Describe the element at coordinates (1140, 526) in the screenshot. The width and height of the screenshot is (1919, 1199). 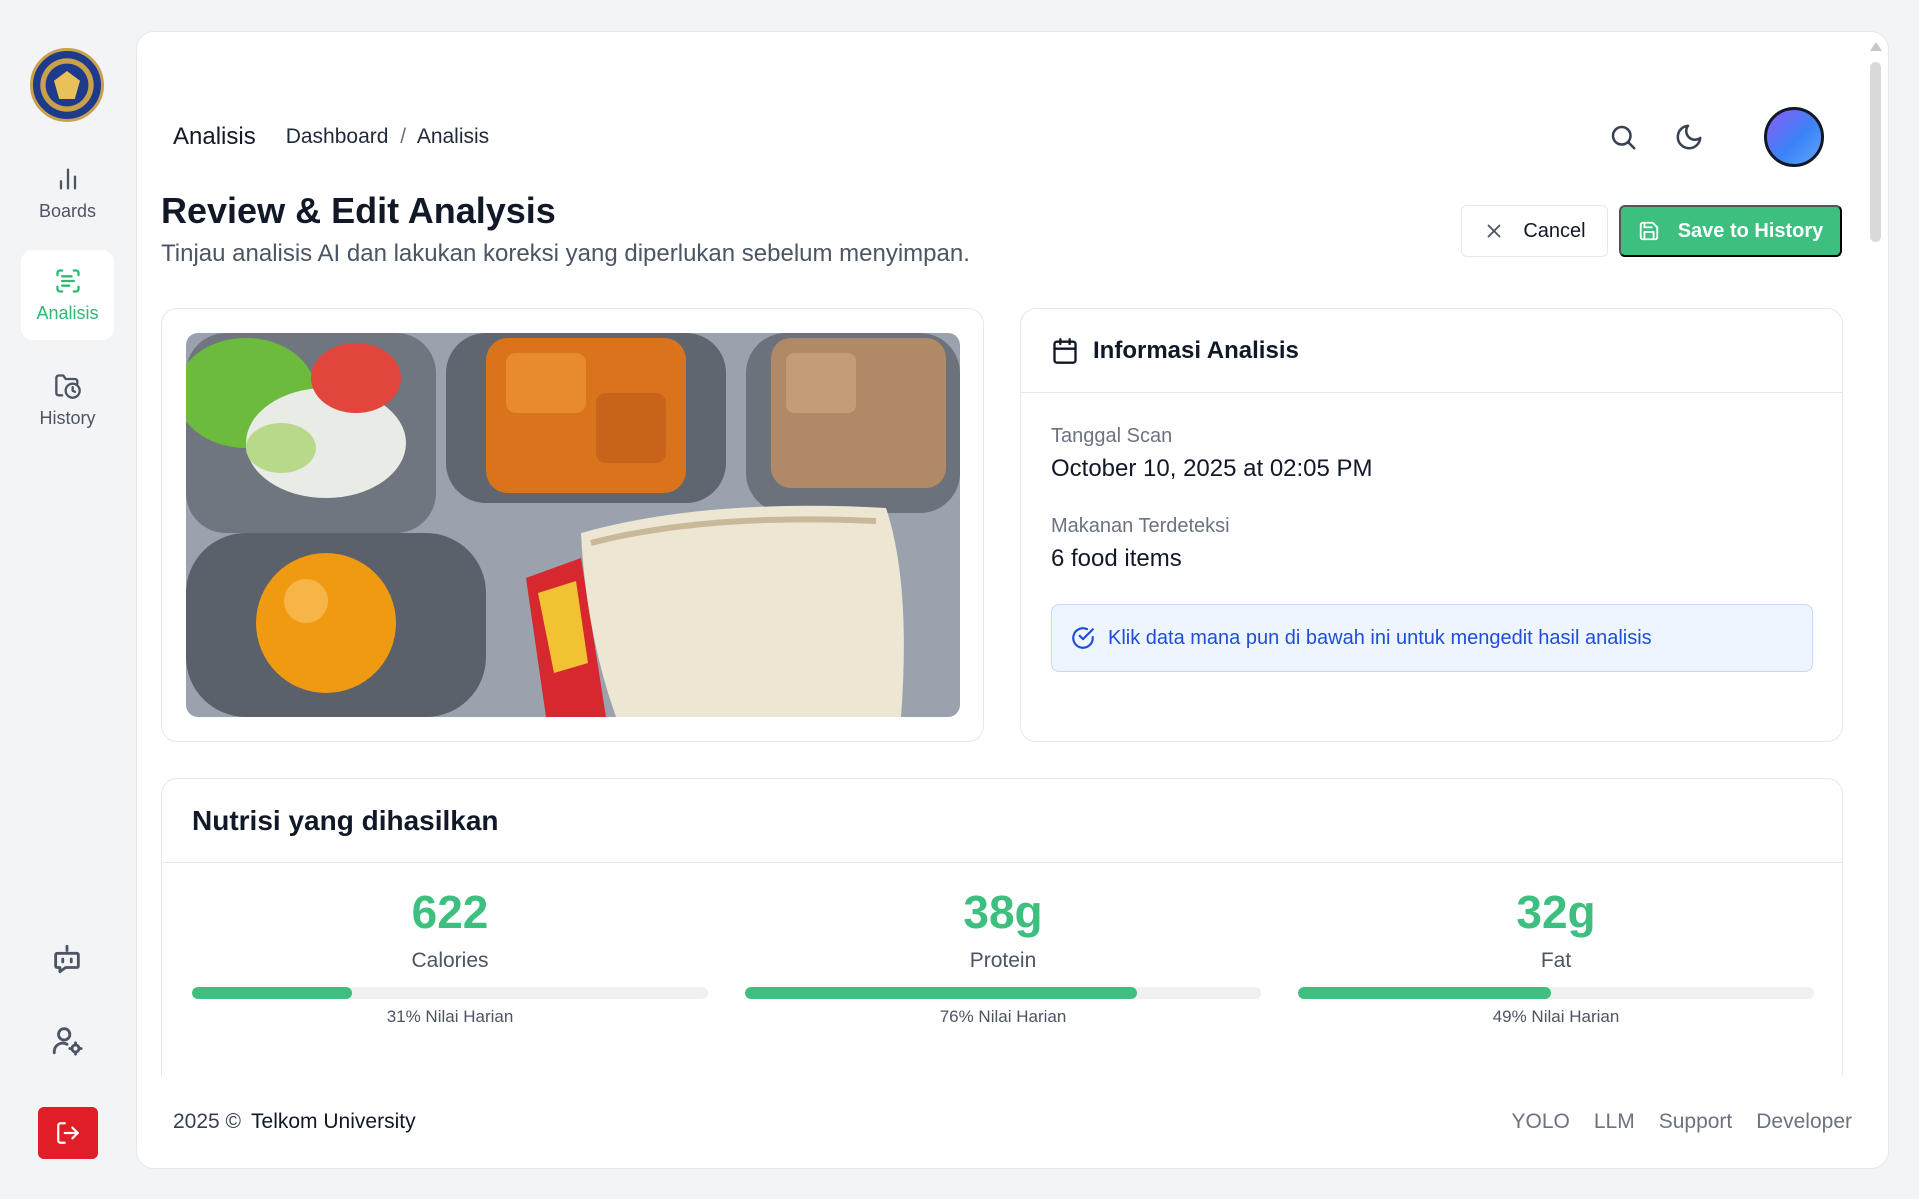
I see `detected-label: Makanan Terdeteksi` at that location.